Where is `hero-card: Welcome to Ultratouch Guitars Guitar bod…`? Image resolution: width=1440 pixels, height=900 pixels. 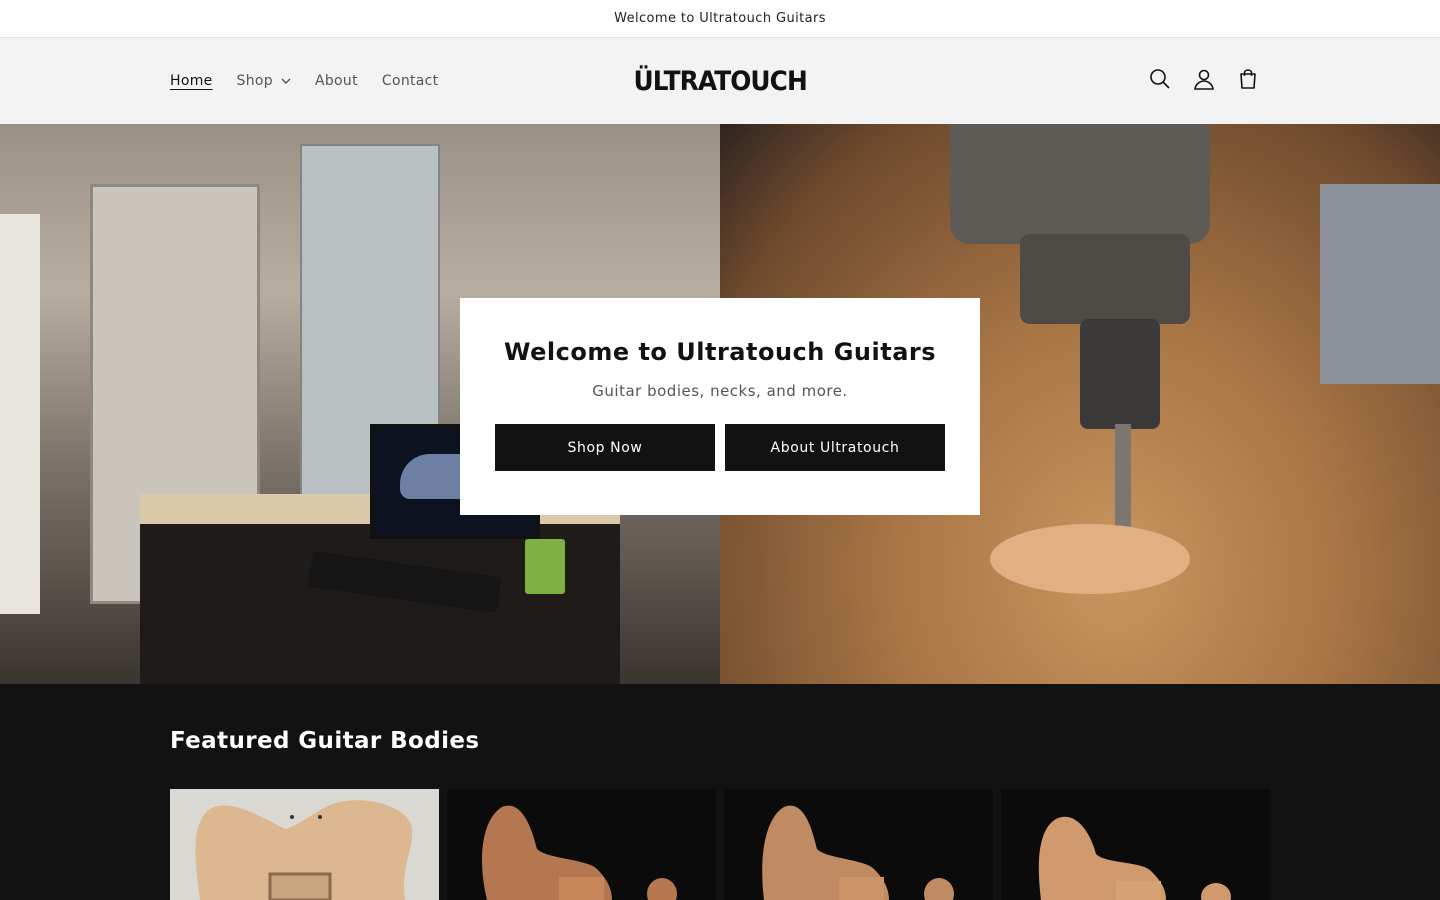 hero-card: Welcome to Ultratouch Guitars Guitar bod… is located at coordinates (720, 406).